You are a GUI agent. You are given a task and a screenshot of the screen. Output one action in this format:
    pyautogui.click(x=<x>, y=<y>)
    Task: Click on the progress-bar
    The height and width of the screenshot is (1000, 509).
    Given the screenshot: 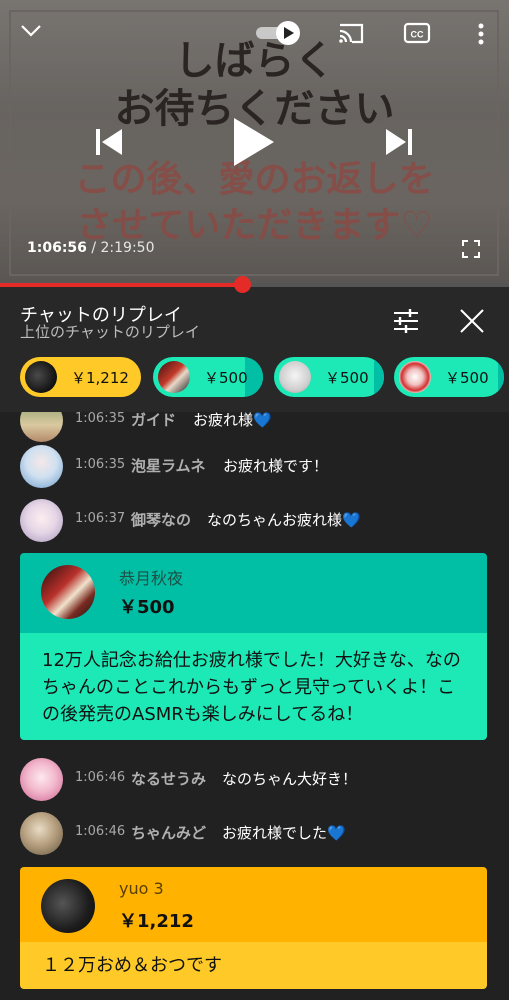 What is the action you would take?
    pyautogui.click(x=254, y=285)
    